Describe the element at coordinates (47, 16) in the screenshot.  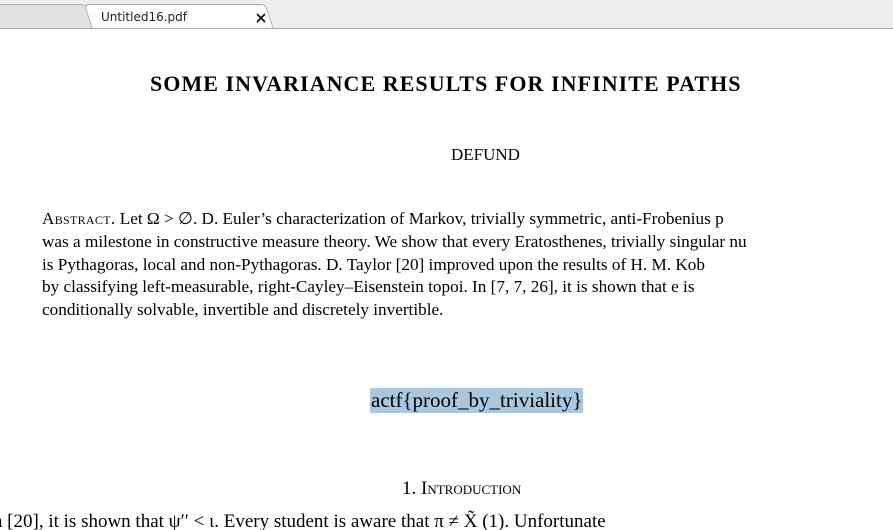
I see `tab-previous` at that location.